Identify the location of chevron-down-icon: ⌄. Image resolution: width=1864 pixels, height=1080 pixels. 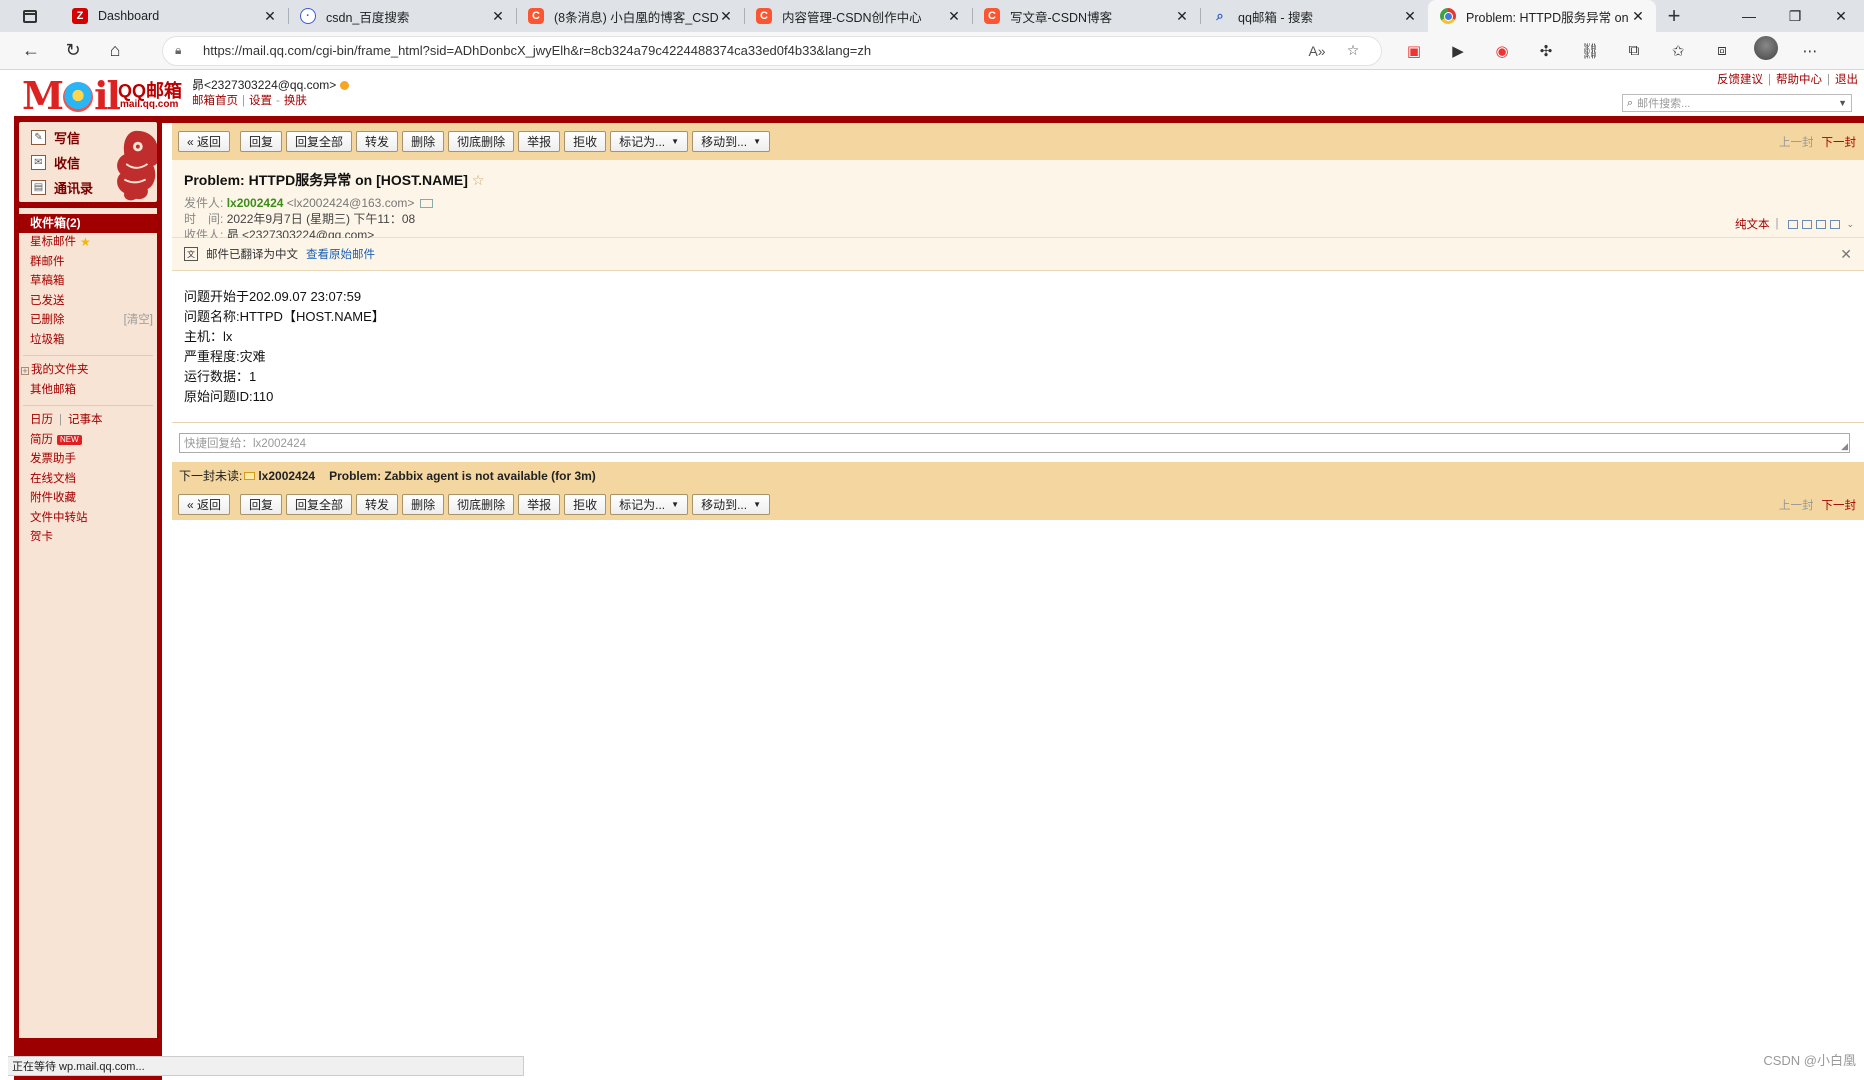
(1850, 224).